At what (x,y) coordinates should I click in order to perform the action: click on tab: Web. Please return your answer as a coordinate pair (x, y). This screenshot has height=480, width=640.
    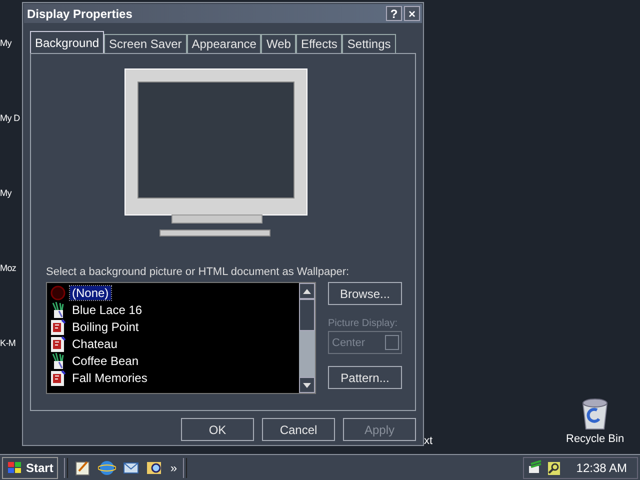
    Looking at the image, I should click on (278, 43).